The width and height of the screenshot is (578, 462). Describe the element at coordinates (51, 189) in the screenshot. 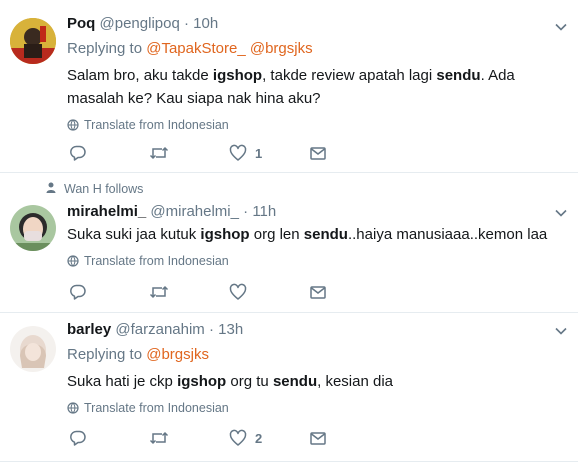

I see `person-icon` at that location.